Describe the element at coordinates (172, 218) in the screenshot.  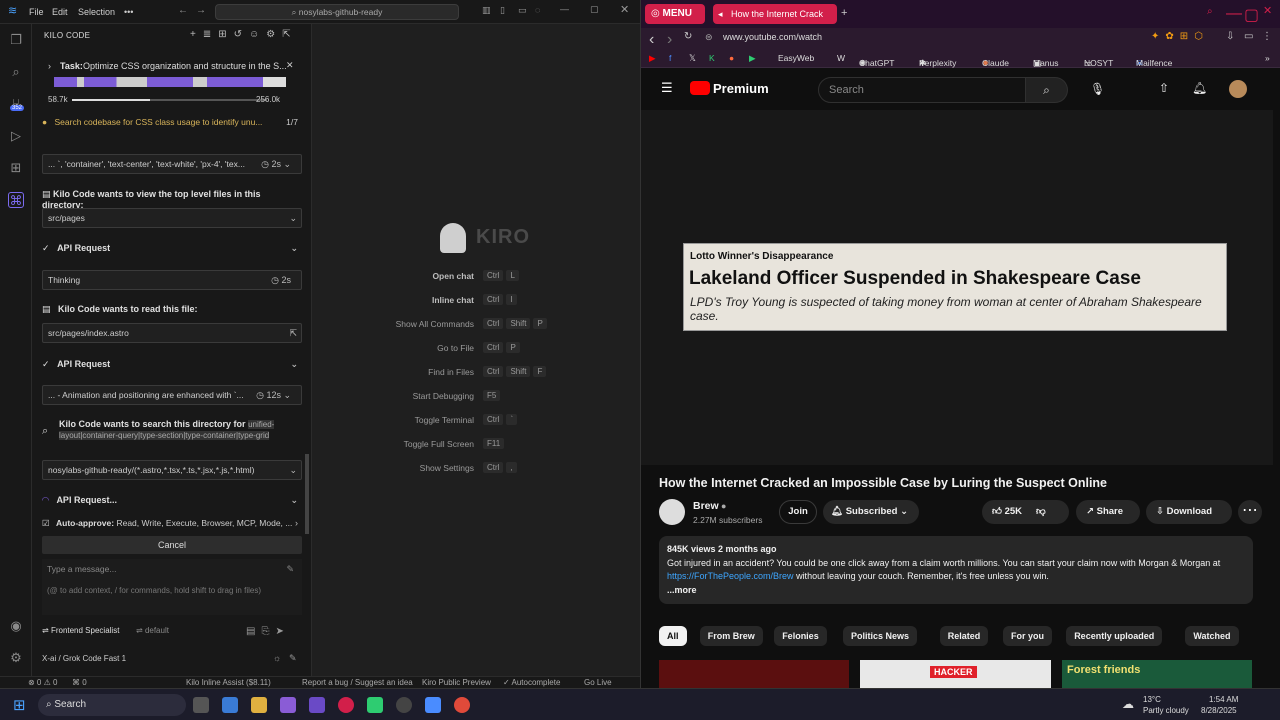
I see `path-box: src/pages ⌄` at that location.